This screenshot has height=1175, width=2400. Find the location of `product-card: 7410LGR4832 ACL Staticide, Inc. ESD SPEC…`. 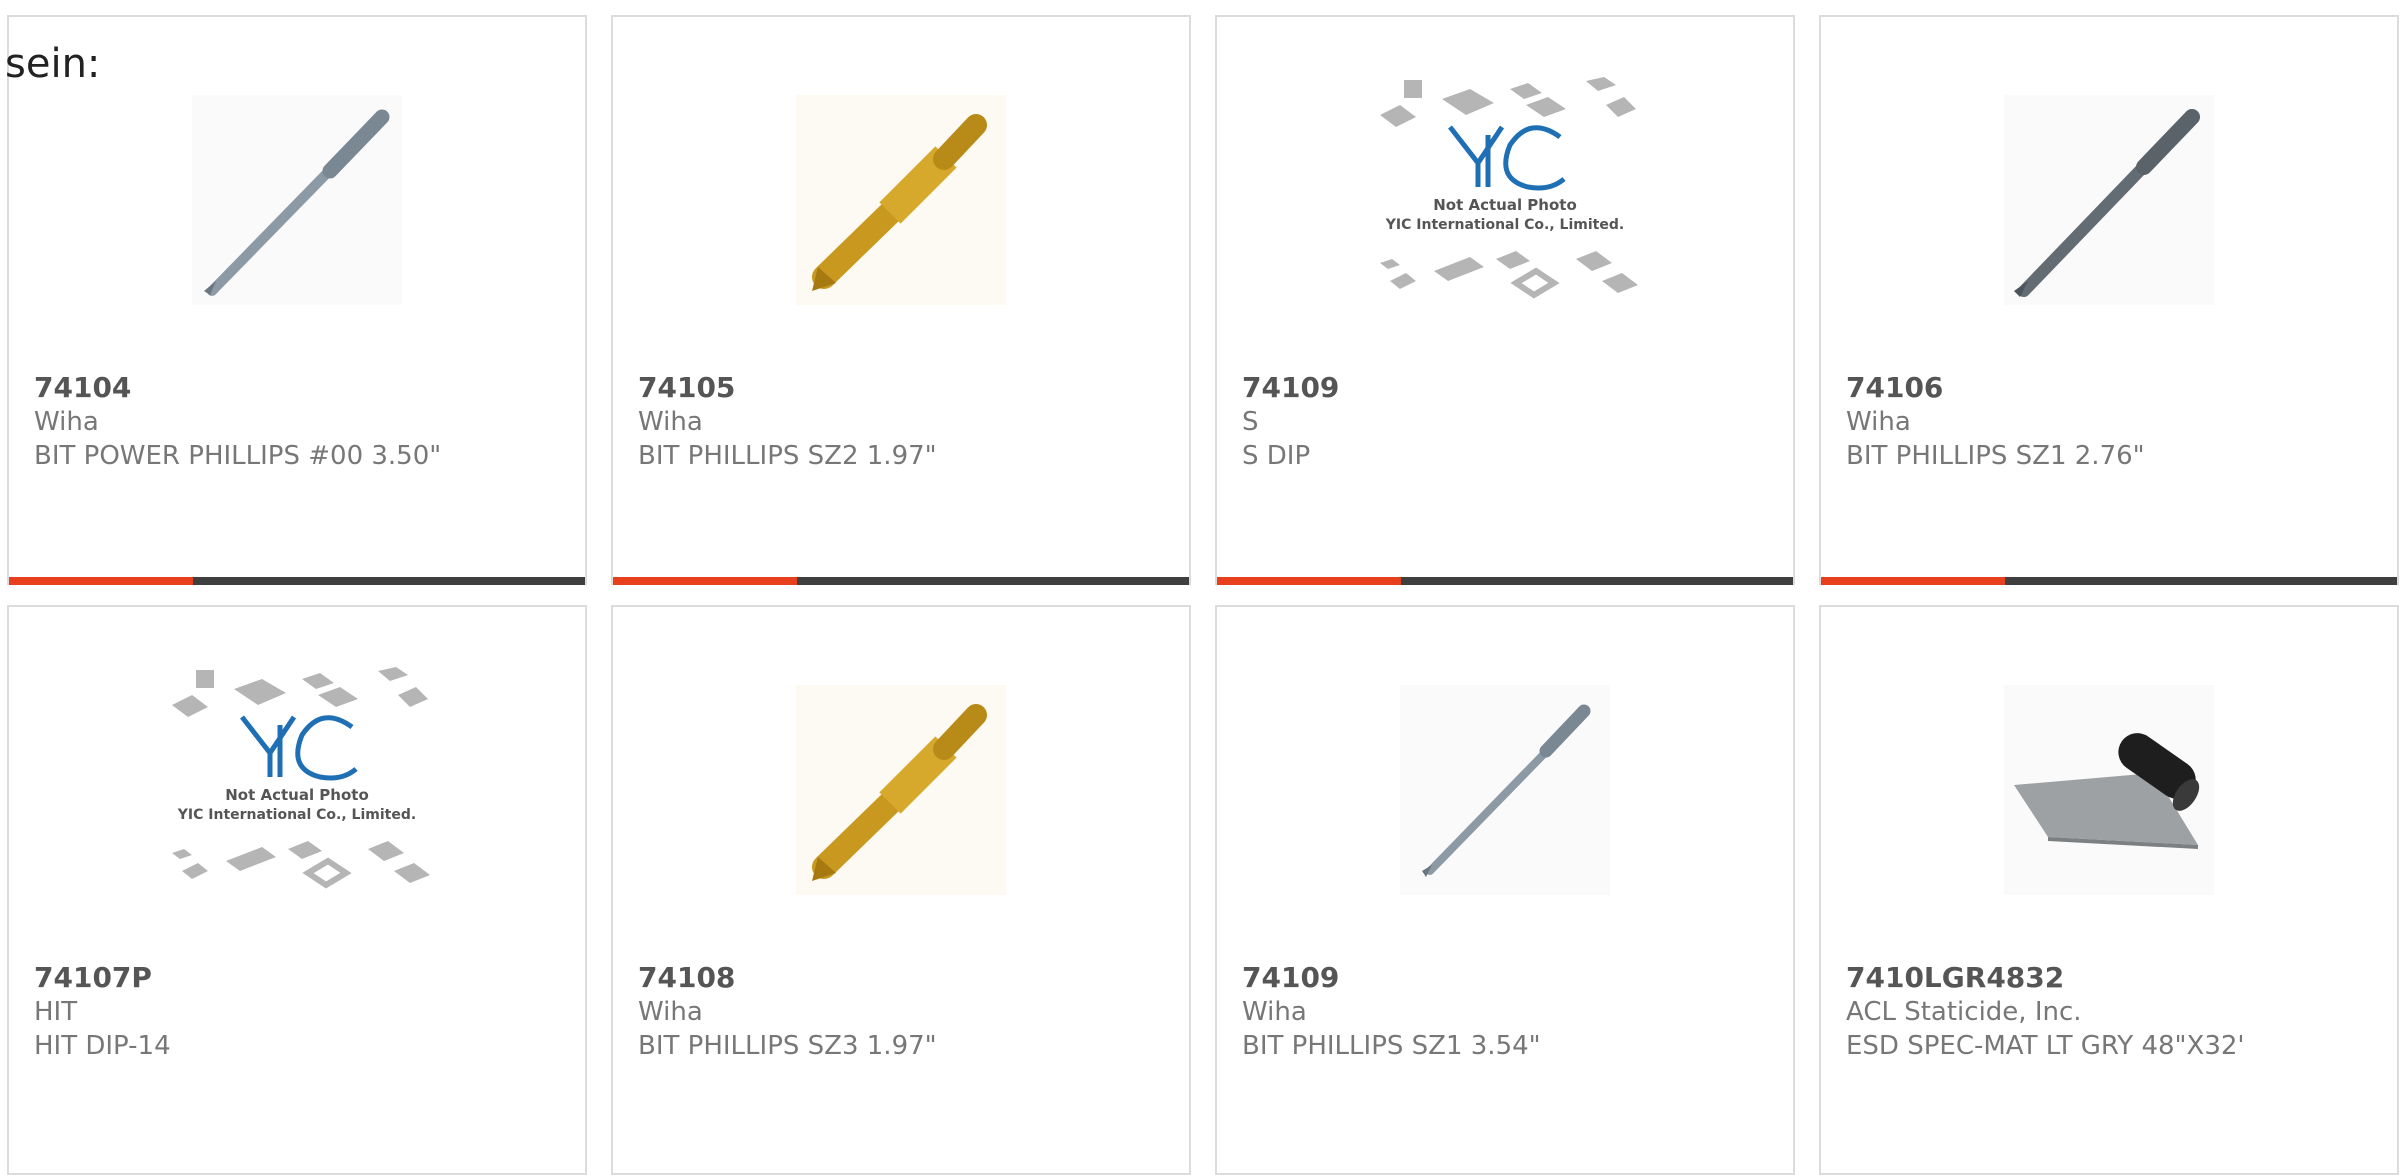

product-card: 7410LGR4832 ACL Staticide, Inc. ESD SPEC… is located at coordinates (2109, 890).